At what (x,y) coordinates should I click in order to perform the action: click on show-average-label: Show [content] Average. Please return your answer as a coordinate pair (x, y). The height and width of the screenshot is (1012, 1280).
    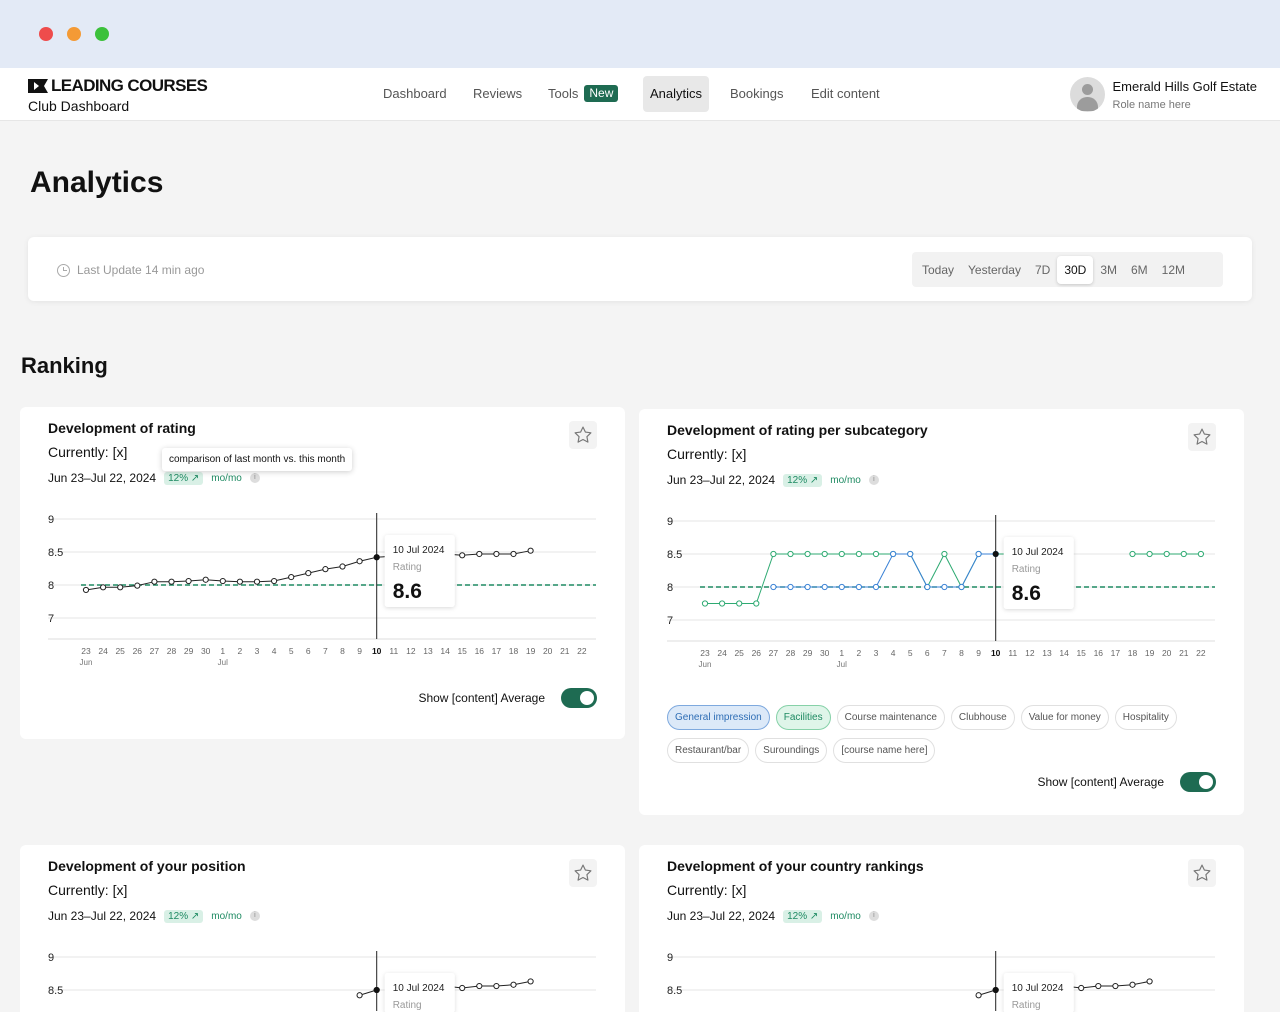
    Looking at the image, I should click on (481, 698).